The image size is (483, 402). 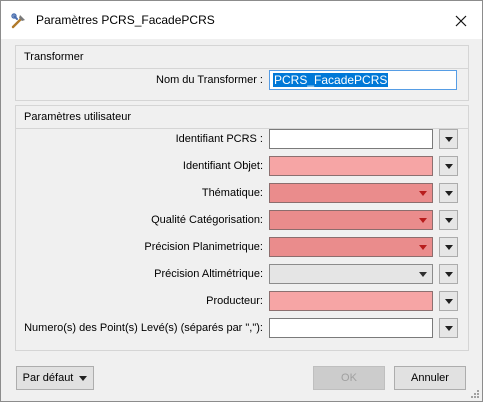 I want to click on param-label-thematique: Thématique:, so click(x=232, y=193).